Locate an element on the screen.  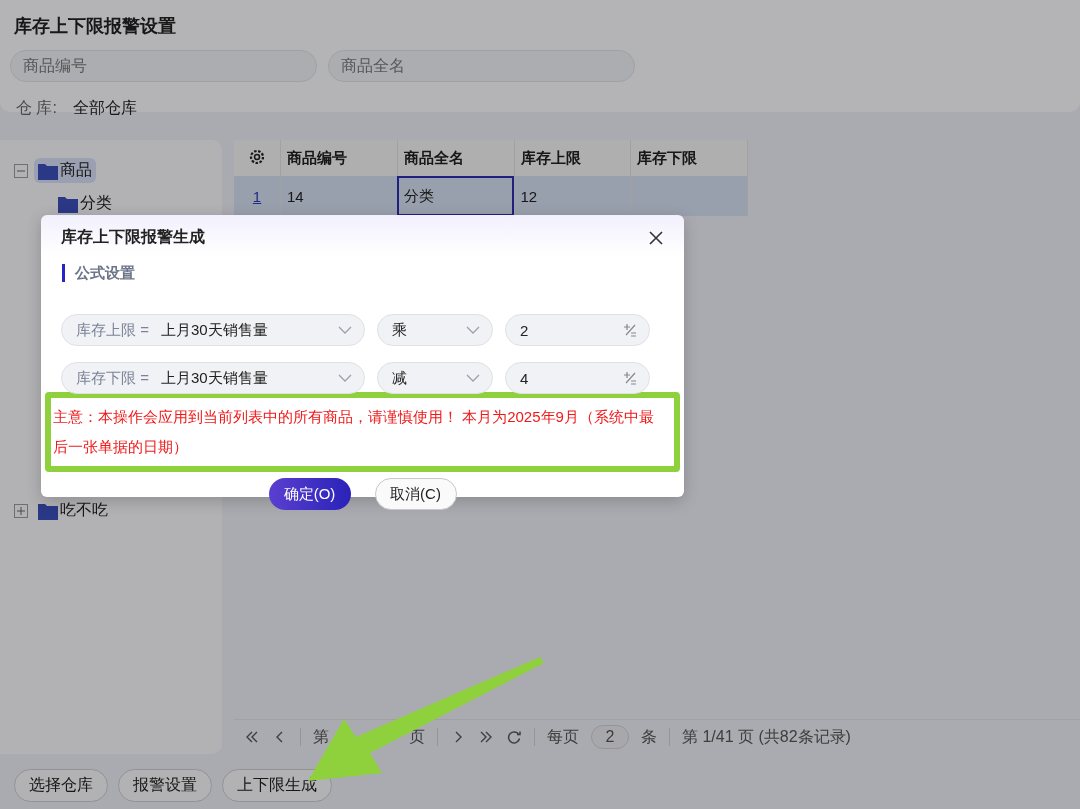
search-field: 商品编号 is located at coordinates (163, 66).